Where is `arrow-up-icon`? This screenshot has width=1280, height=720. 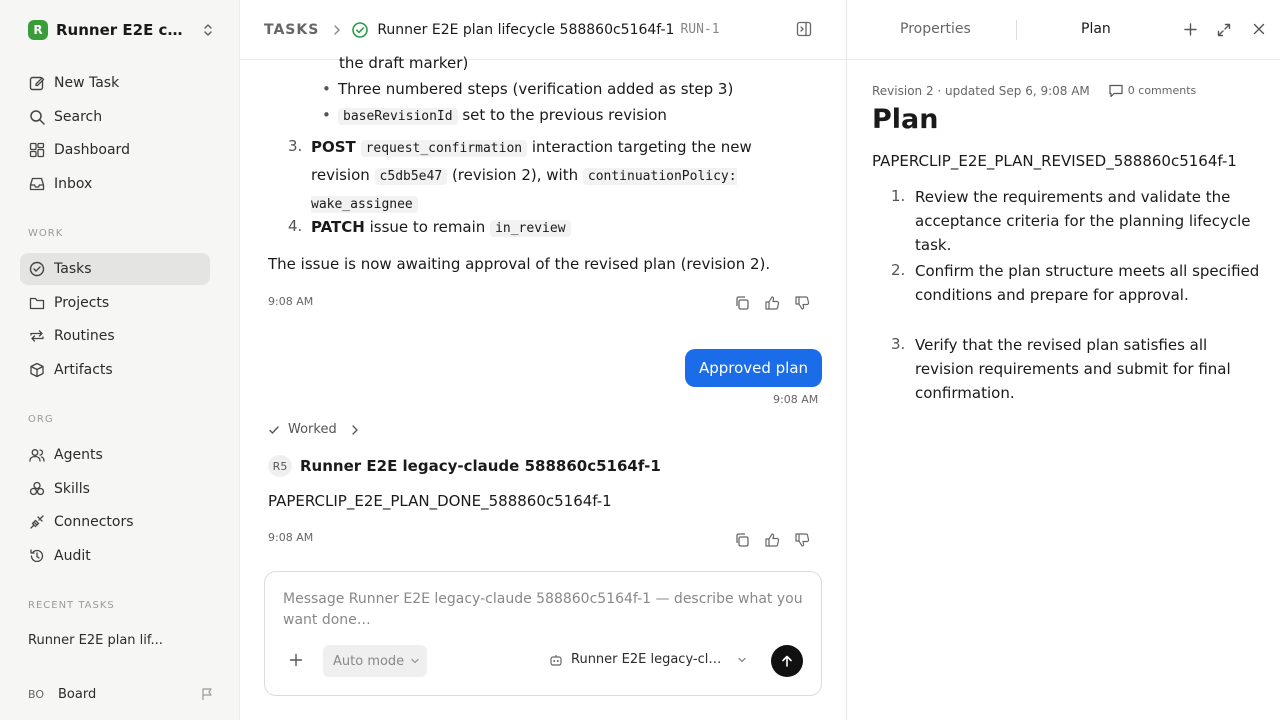
arrow-up-icon is located at coordinates (787, 661).